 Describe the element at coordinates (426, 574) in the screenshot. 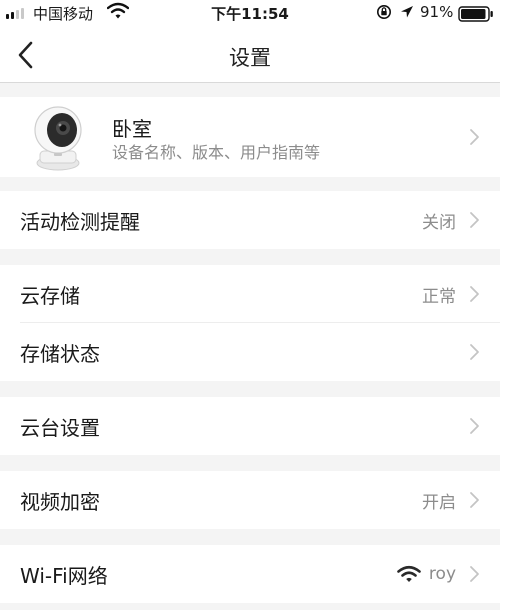

I see `wifi-network-status: roy` at that location.